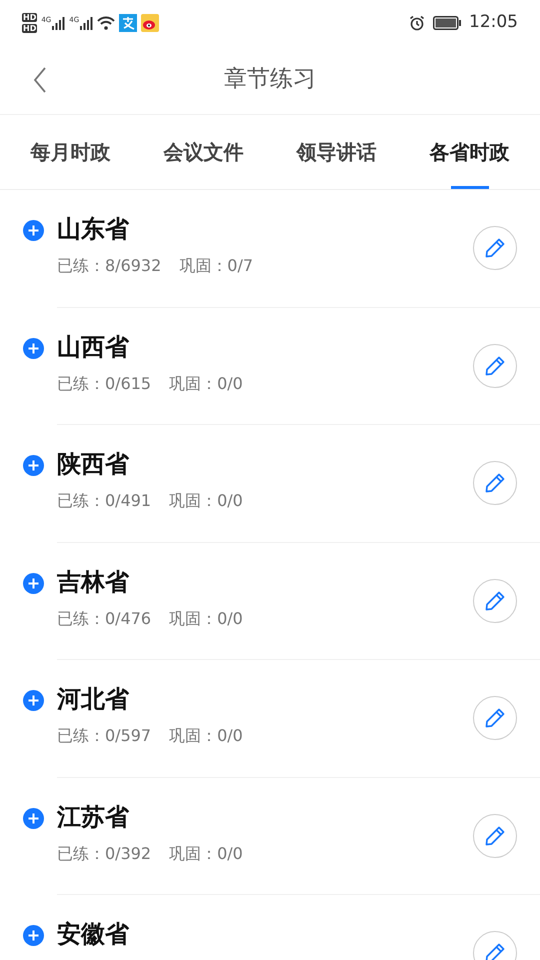 The height and width of the screenshot is (960, 540). Describe the element at coordinates (40, 80) in the screenshot. I see `back-icon` at that location.